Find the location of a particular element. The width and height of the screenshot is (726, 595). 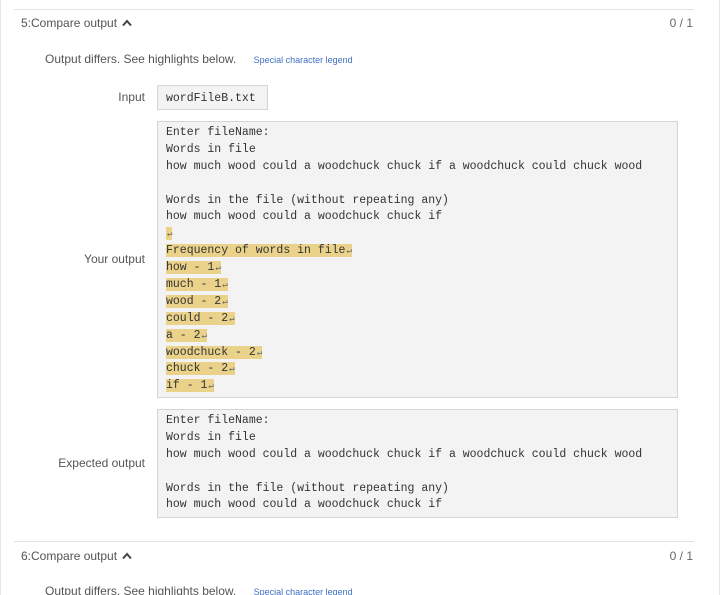

line-text: could - 2 is located at coordinates (197, 318).